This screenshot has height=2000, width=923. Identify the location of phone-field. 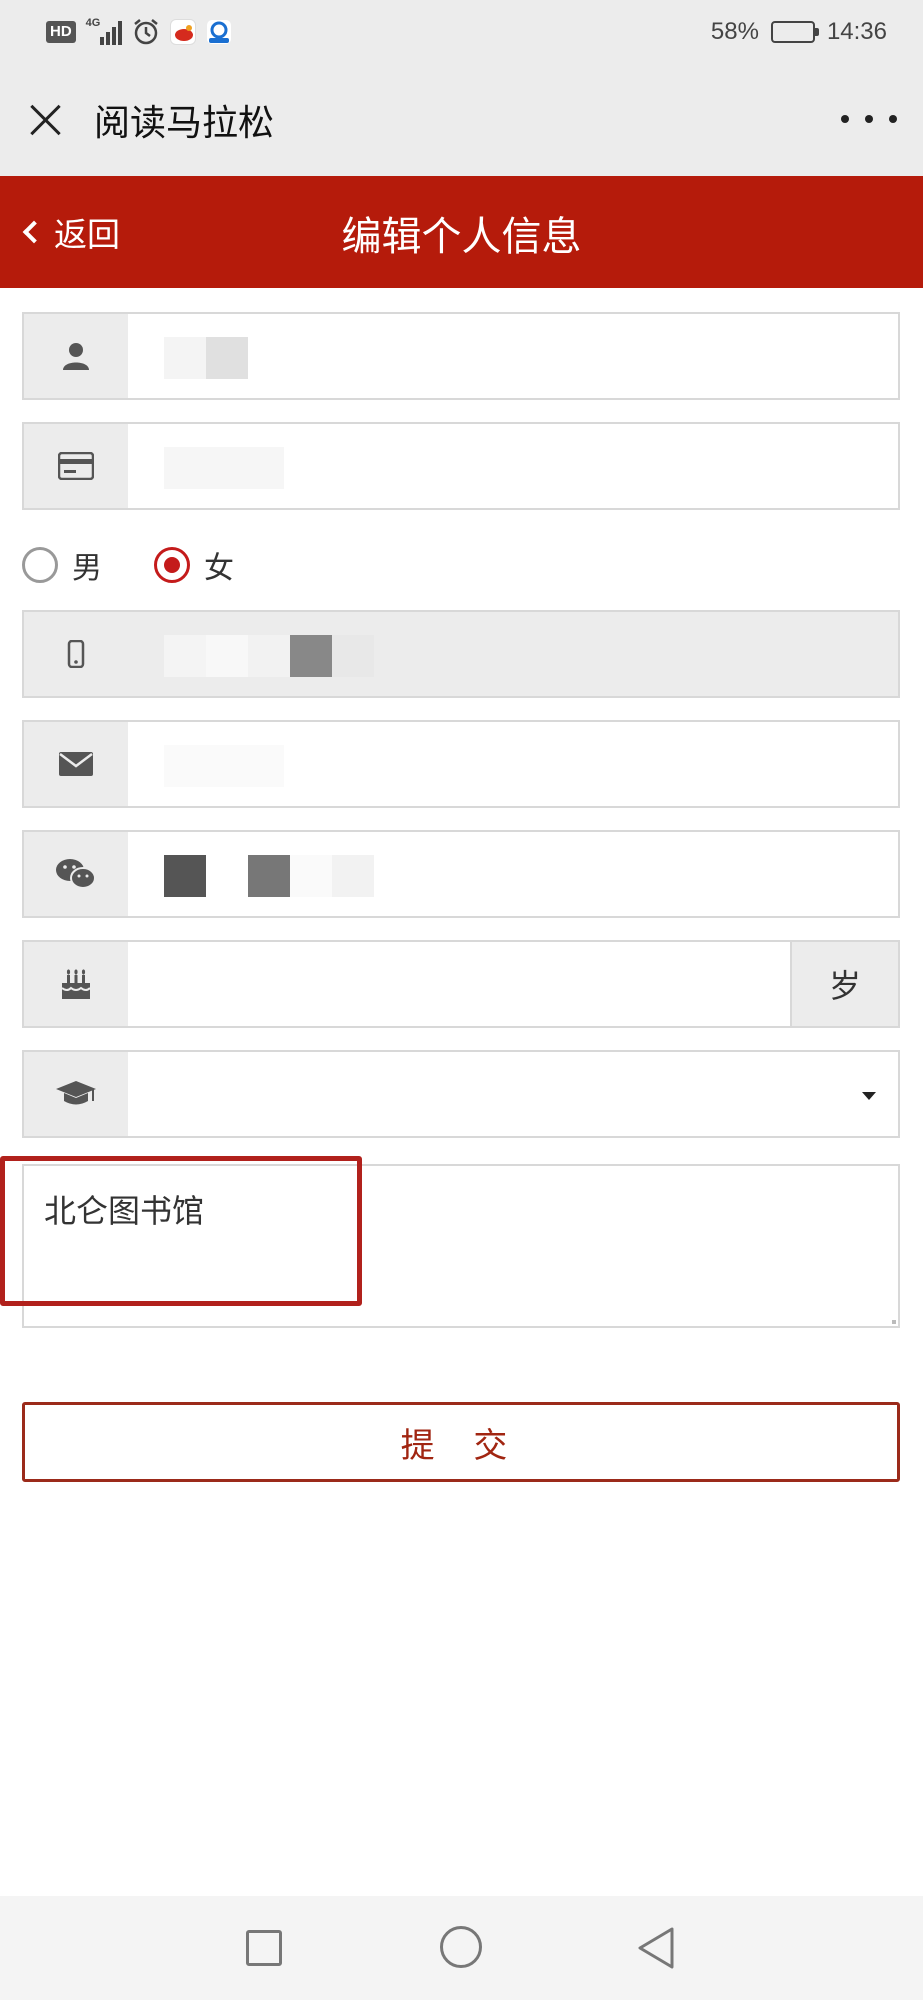
(461, 654).